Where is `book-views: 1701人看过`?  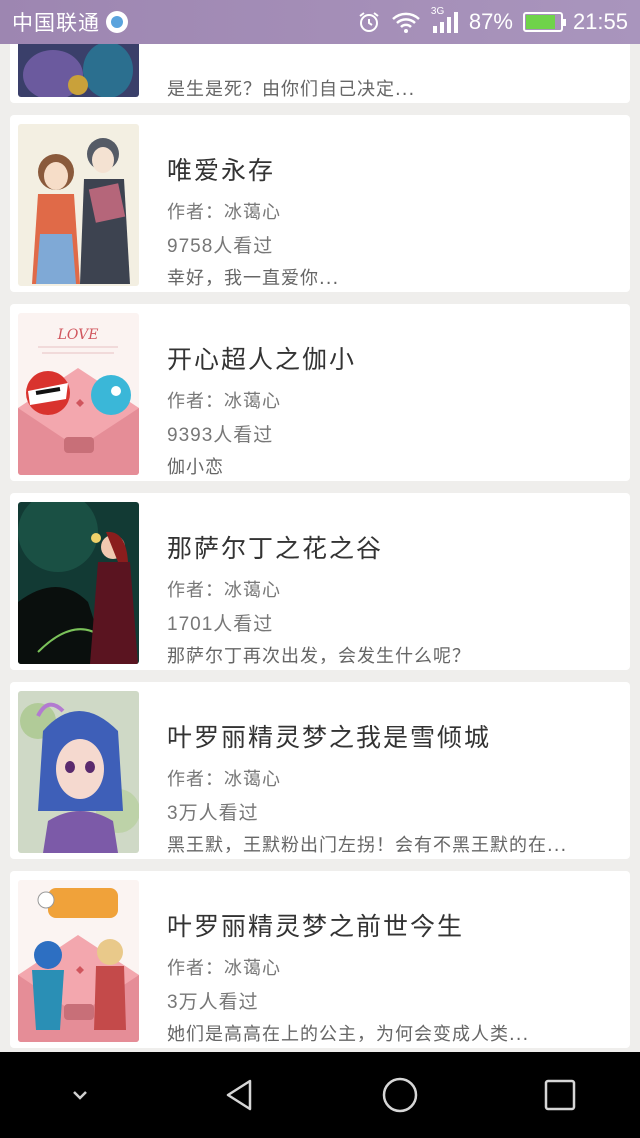
book-views: 1701人看过 is located at coordinates (220, 624).